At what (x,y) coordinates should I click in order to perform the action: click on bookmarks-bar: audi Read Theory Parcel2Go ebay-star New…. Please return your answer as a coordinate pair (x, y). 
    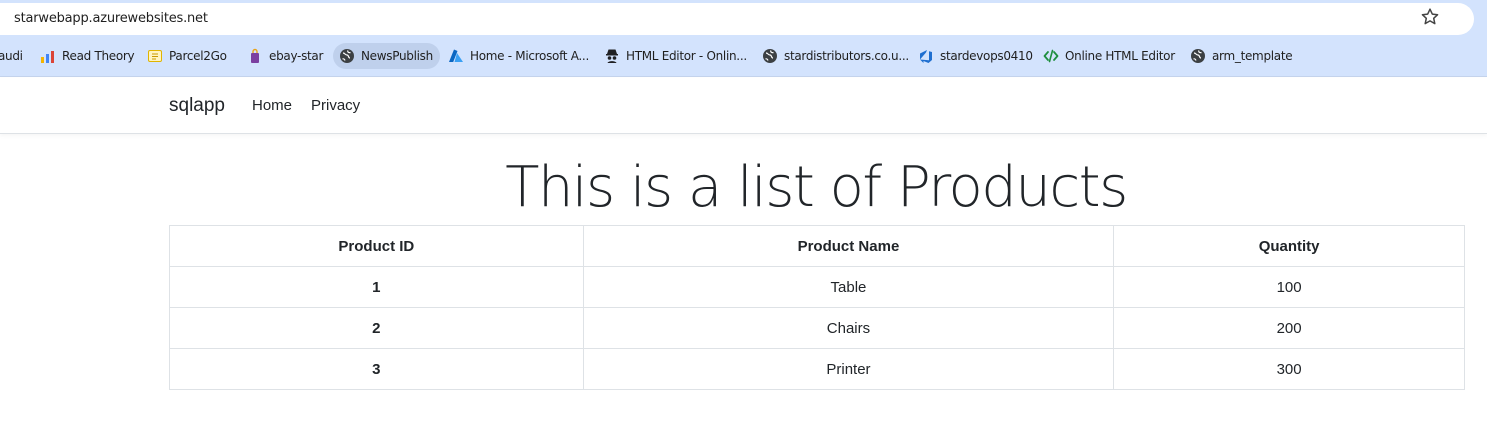
    Looking at the image, I should click on (743, 56).